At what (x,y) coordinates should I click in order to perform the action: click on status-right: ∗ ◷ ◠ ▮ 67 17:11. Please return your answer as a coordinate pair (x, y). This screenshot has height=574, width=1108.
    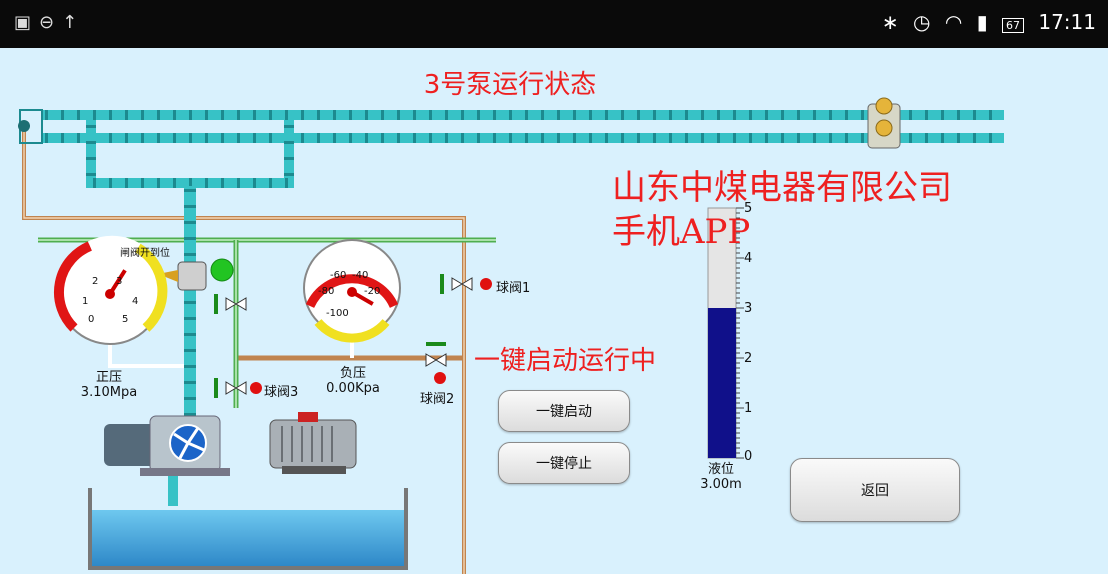
    Looking at the image, I should click on (985, 22).